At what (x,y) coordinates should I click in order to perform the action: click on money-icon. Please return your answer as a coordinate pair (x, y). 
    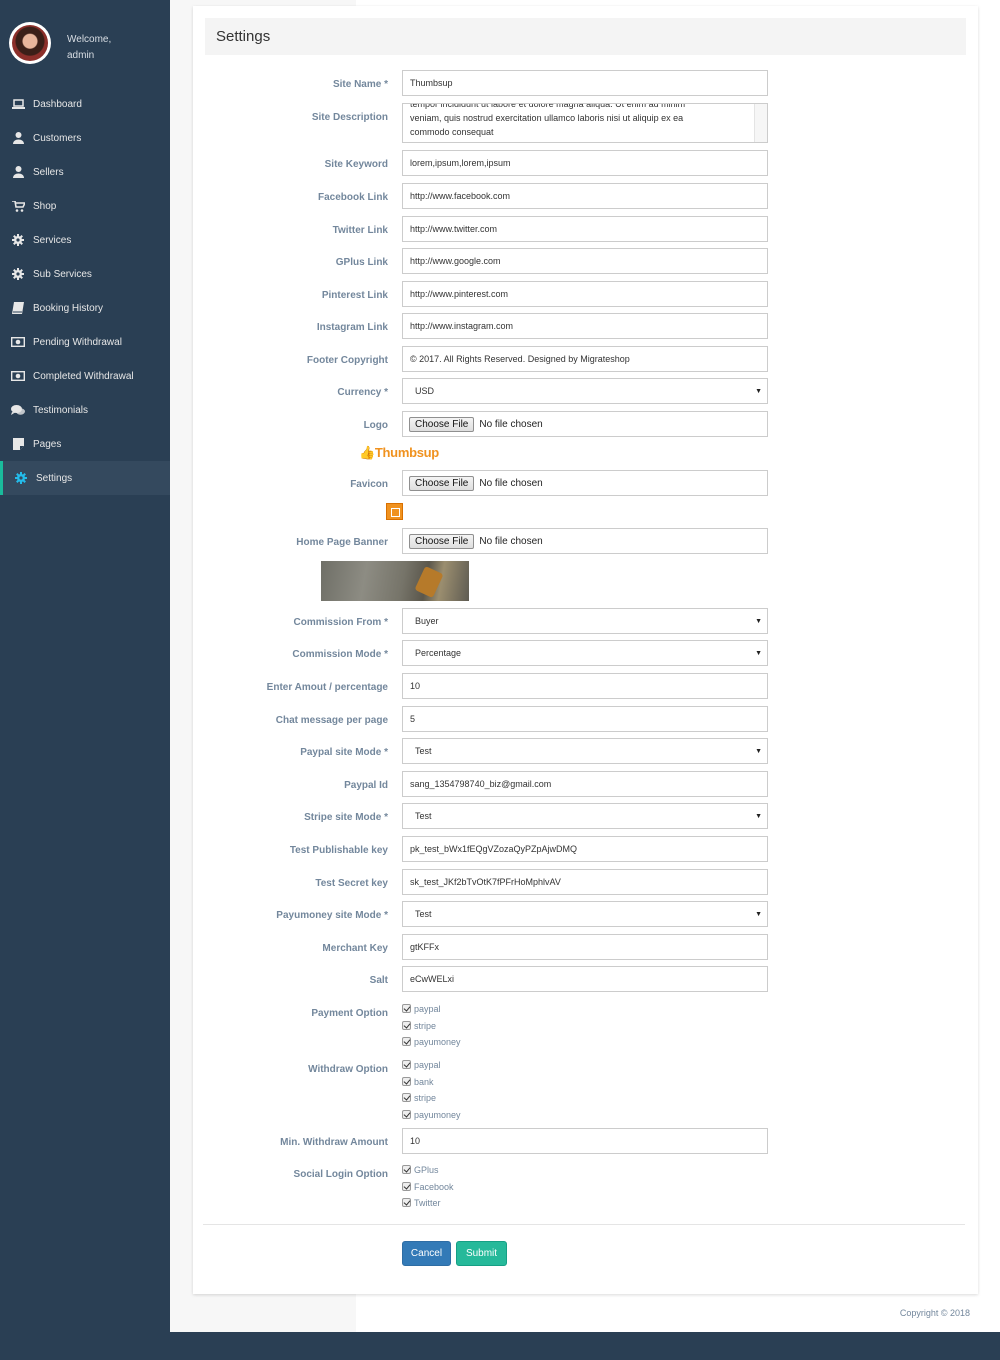
    Looking at the image, I should click on (18, 376).